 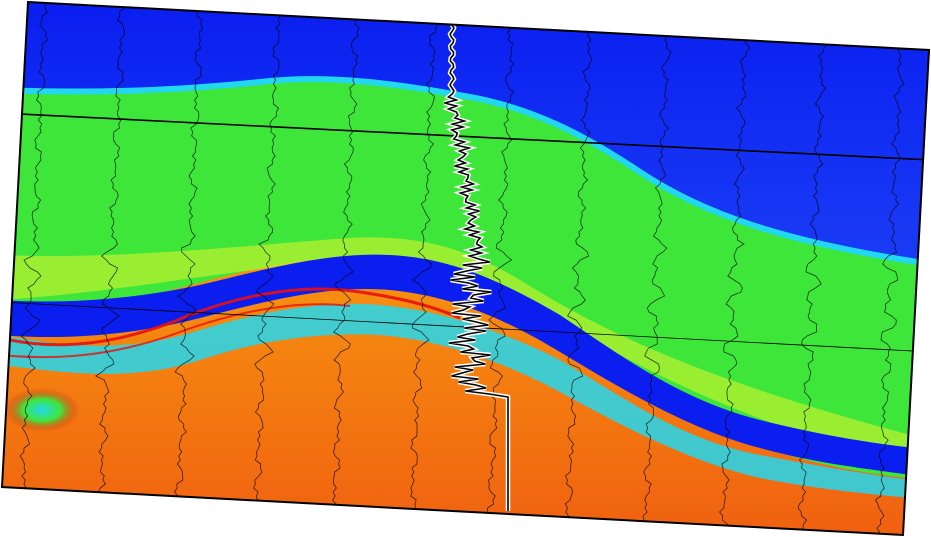 I want to click on anomaly-blob, so click(x=42, y=410).